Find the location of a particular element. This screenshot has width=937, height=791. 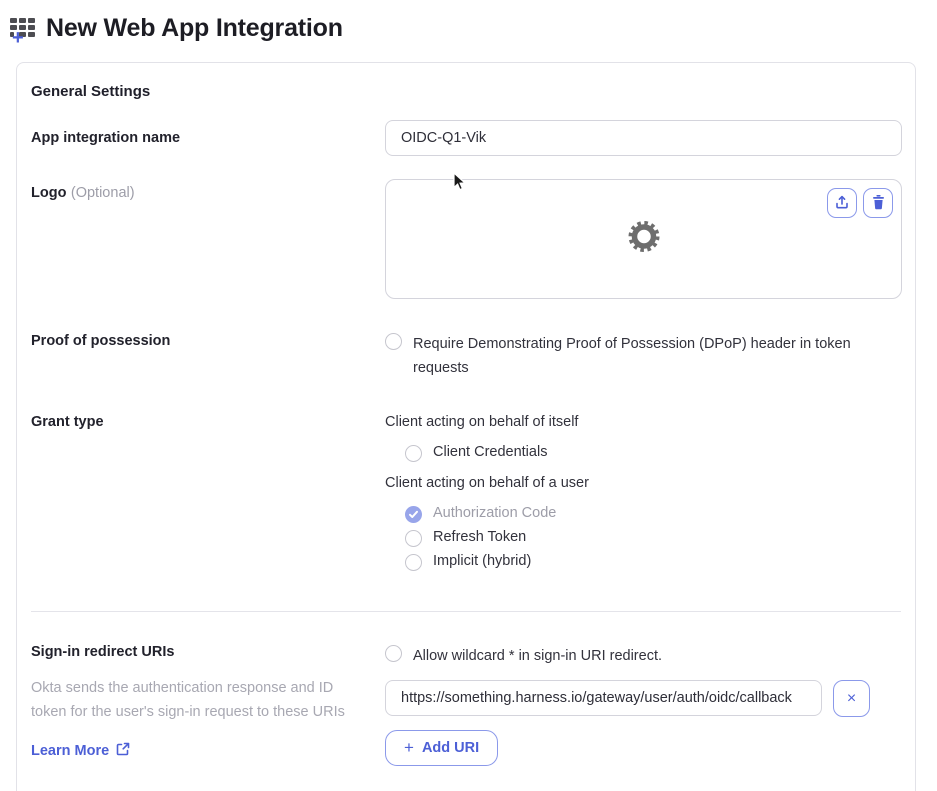

logo-dropzone is located at coordinates (643, 239).